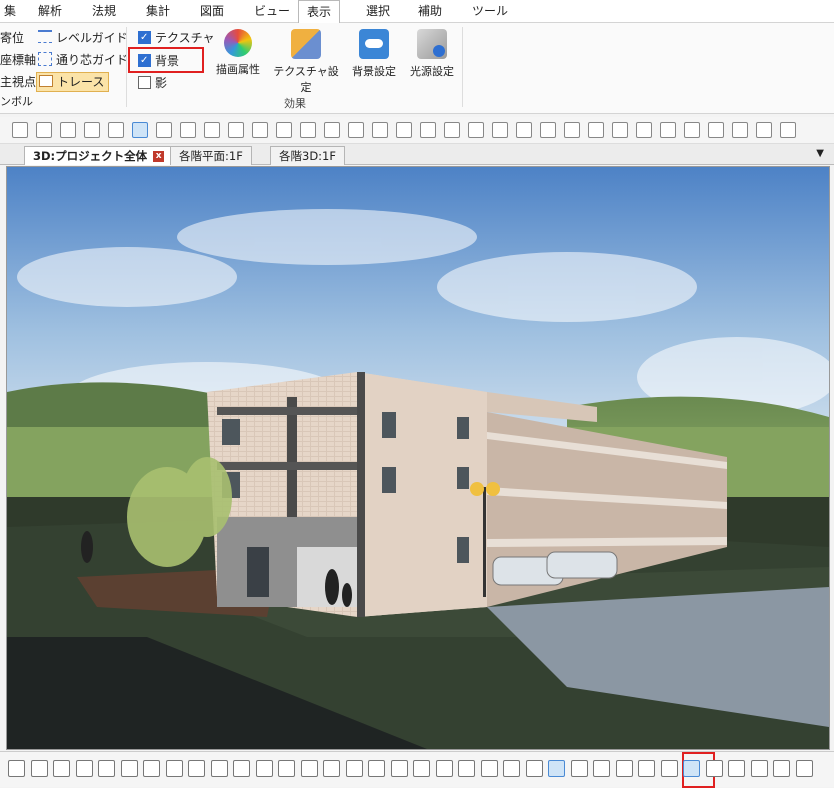 This screenshot has height=788, width=834. What do you see at coordinates (272, 11) in the screenshot?
I see `menu-item-view: ビュー` at bounding box center [272, 11].